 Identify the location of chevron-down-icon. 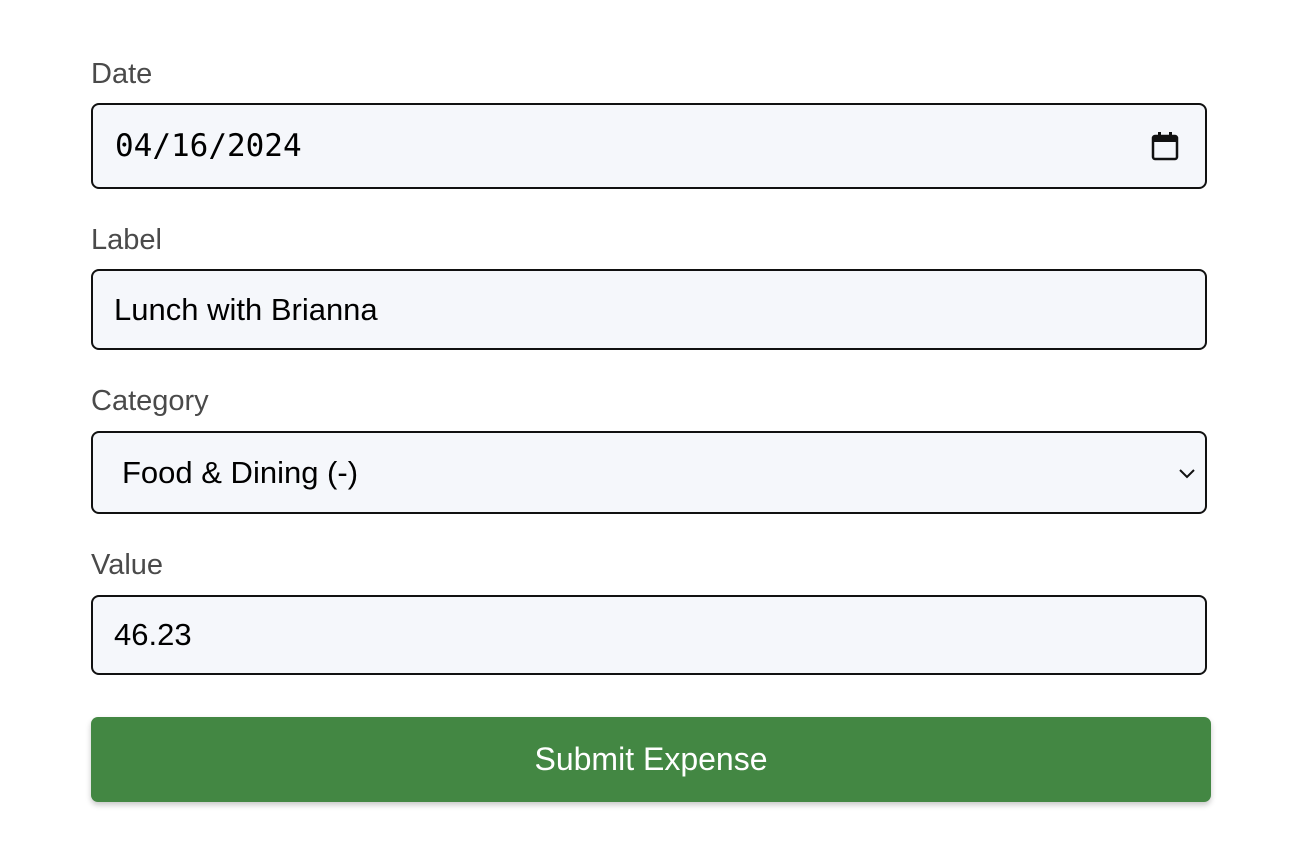
(1187, 473).